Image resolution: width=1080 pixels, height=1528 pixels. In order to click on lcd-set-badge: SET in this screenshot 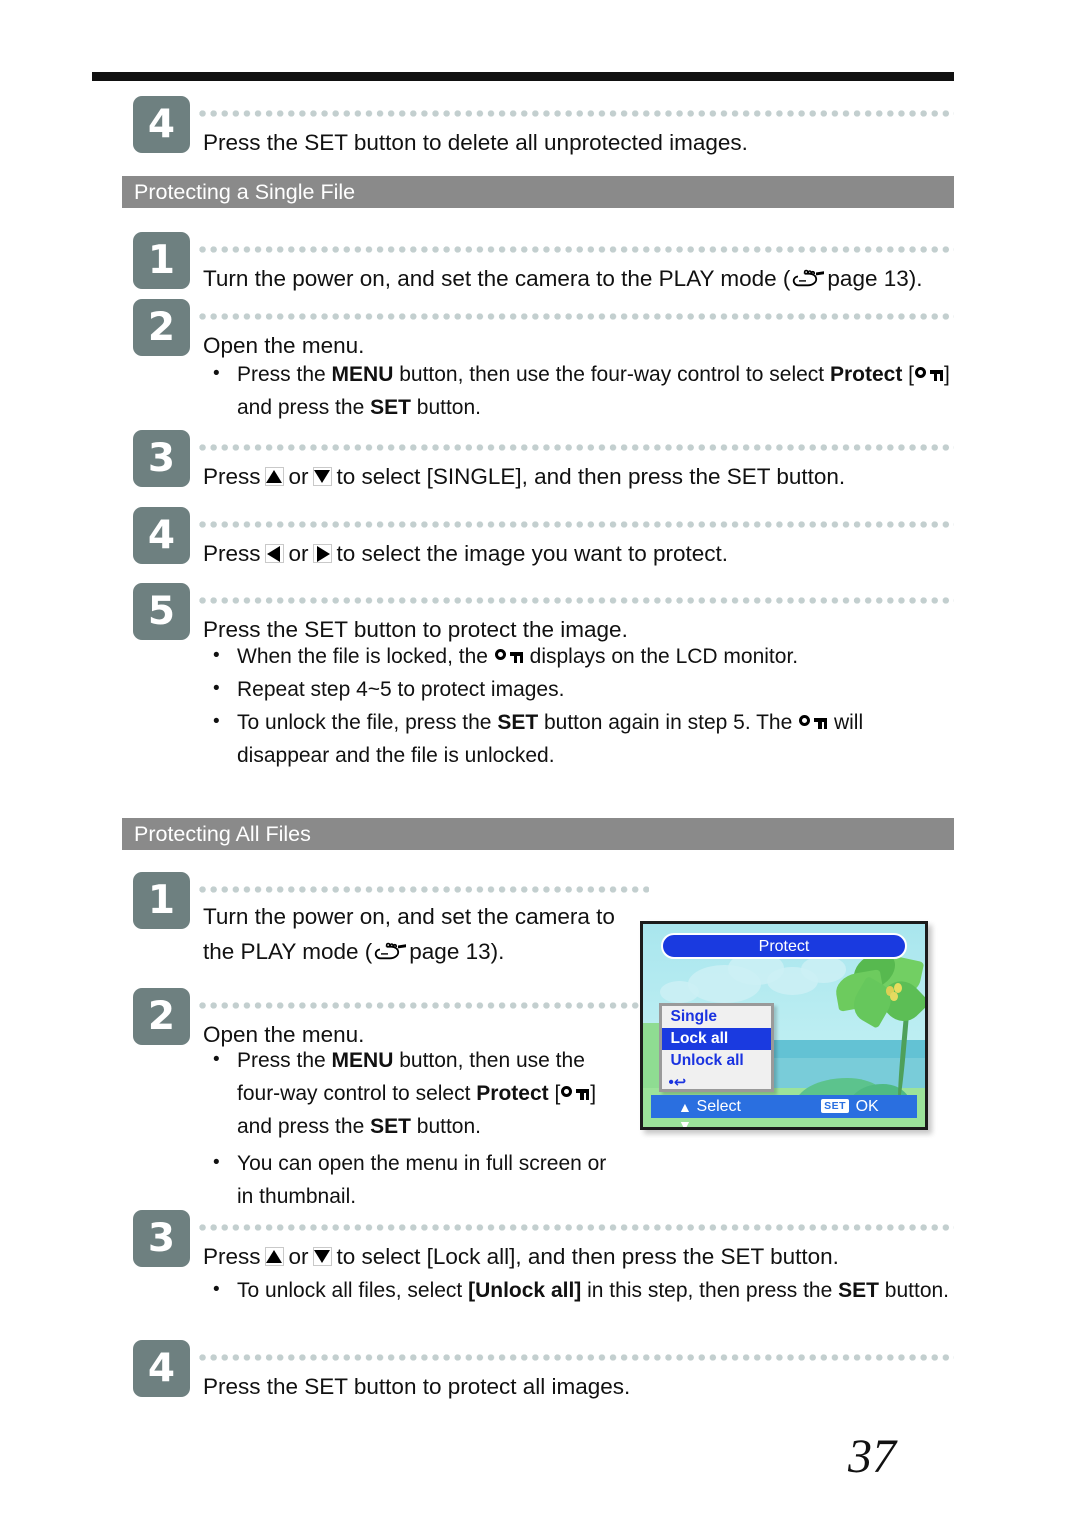, I will do `click(835, 1105)`.